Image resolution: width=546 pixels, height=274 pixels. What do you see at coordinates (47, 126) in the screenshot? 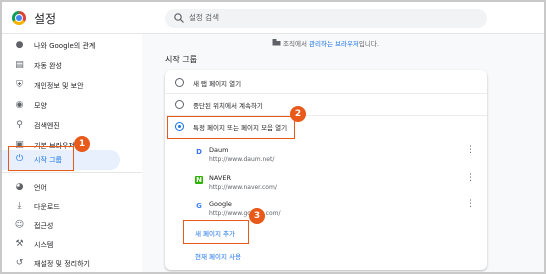
I see `sidebar-item-label: 검색엔진` at bounding box center [47, 126].